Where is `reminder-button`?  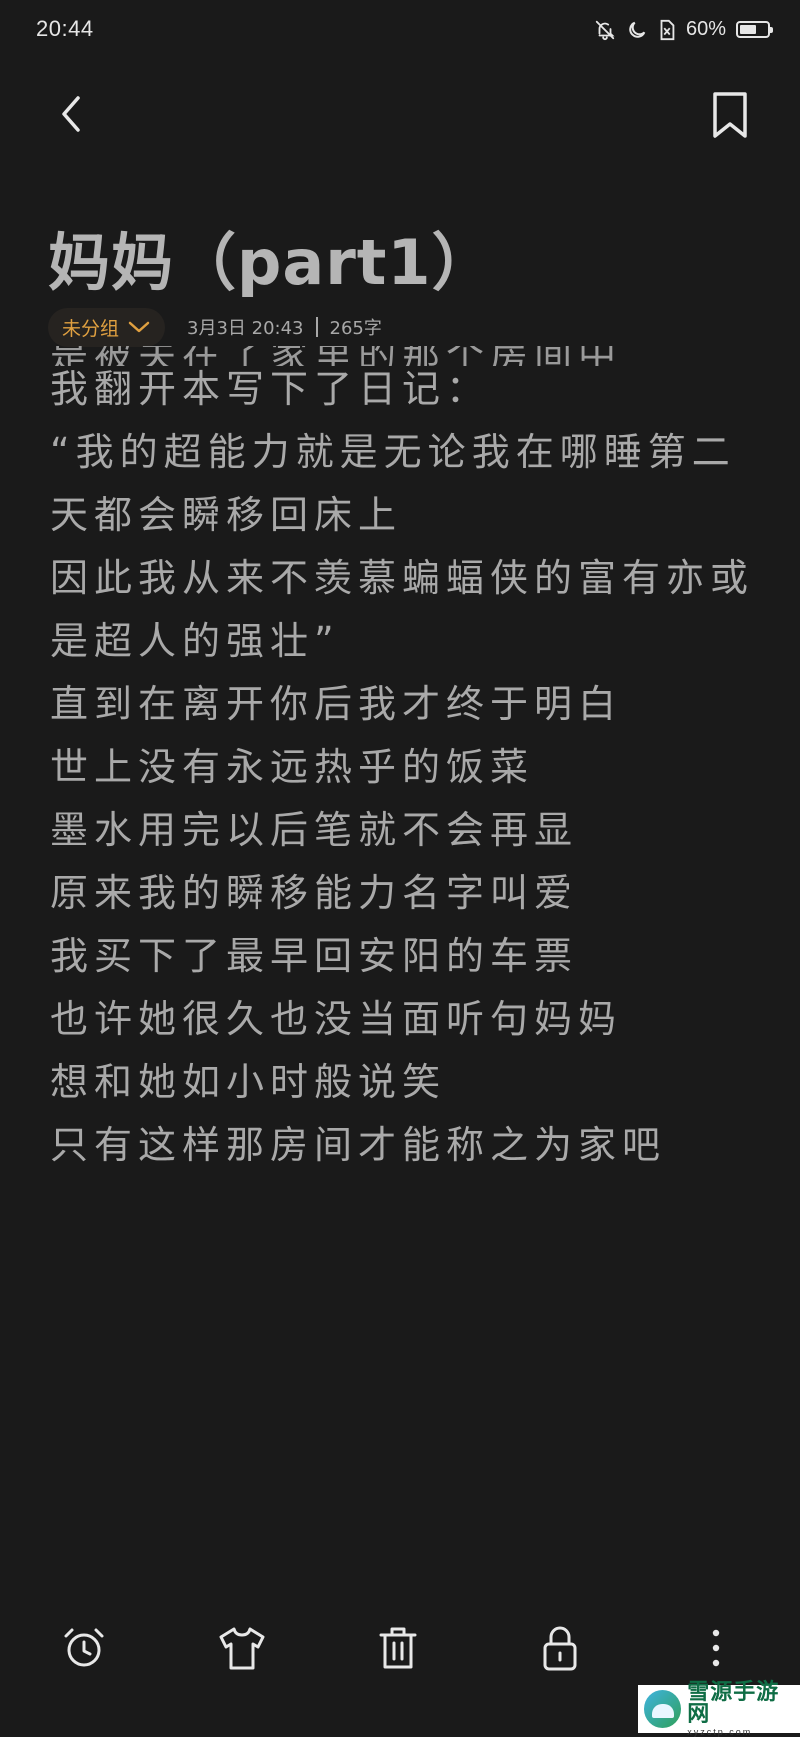 reminder-button is located at coordinates (84, 1648).